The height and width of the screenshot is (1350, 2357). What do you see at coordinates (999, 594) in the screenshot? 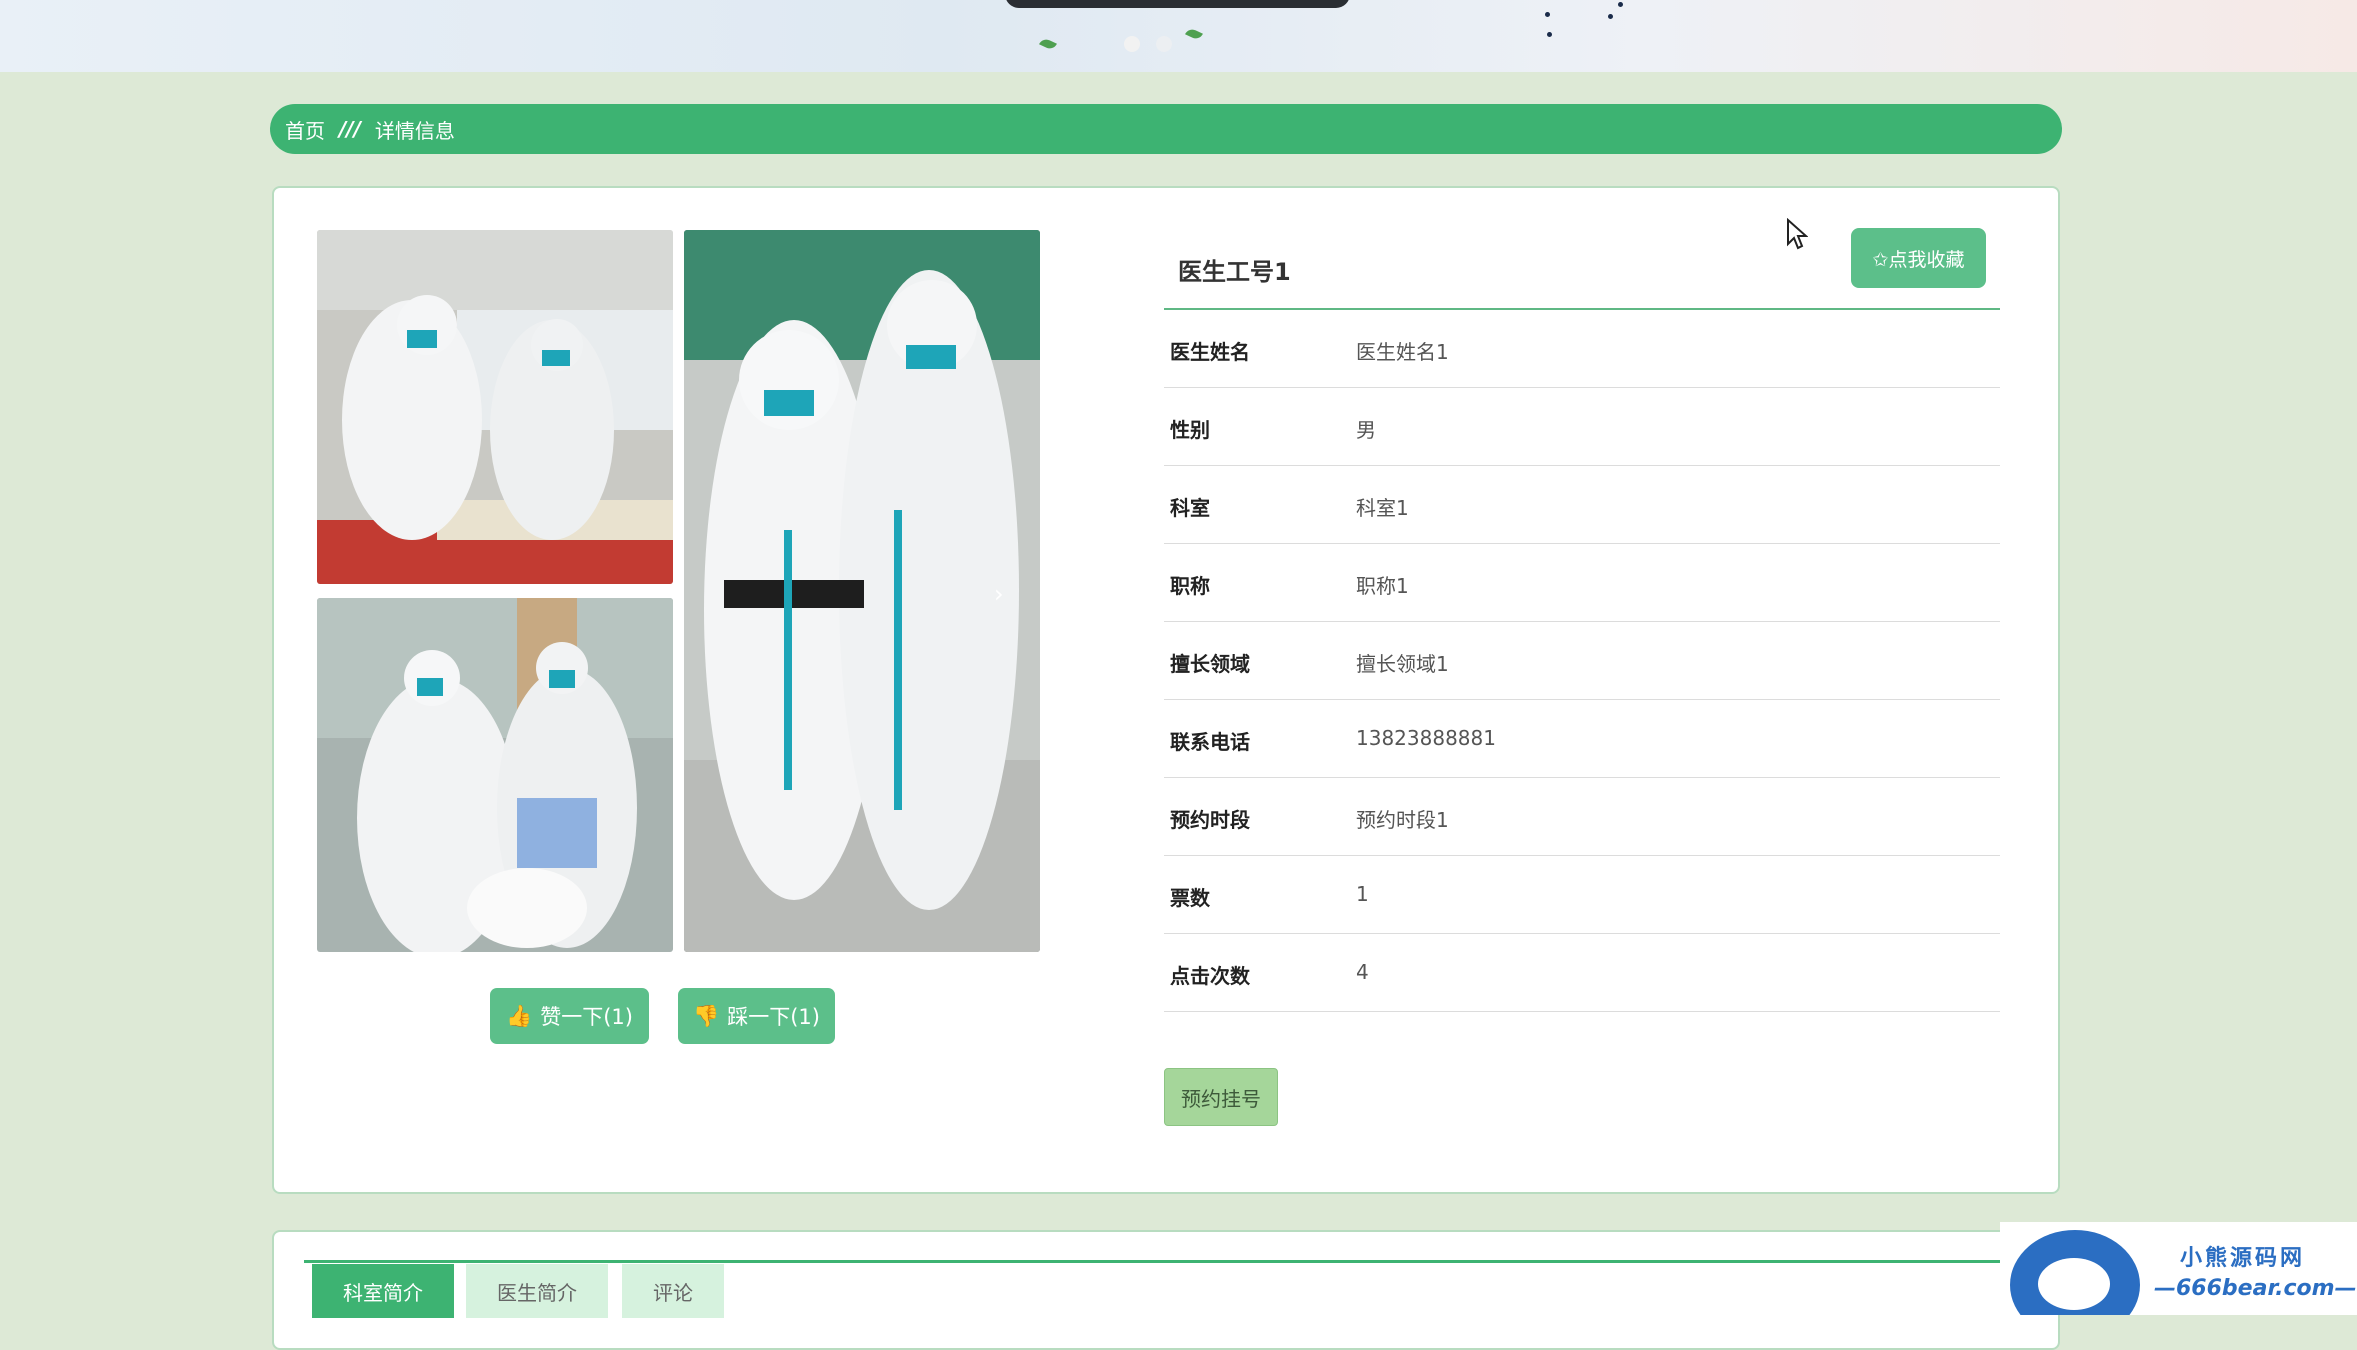
I see `chevron-right-icon: ›` at bounding box center [999, 594].